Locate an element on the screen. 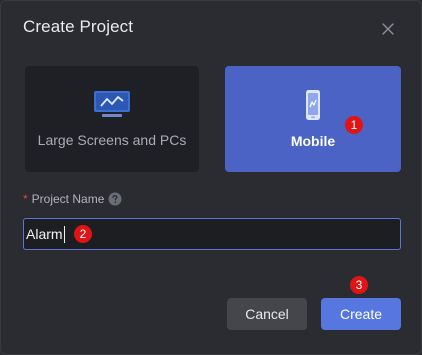 The height and width of the screenshot is (355, 422). option-large-screens-label: Large Screens and PCs is located at coordinates (112, 140).